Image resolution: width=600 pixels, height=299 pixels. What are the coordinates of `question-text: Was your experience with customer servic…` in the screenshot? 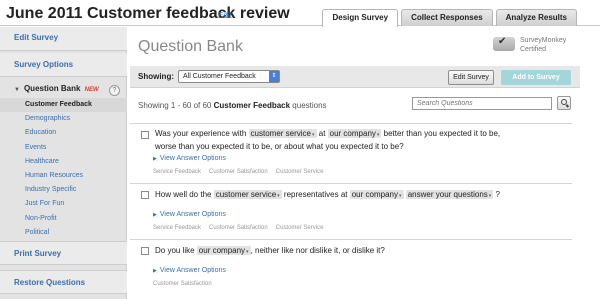 It's located at (328, 140).